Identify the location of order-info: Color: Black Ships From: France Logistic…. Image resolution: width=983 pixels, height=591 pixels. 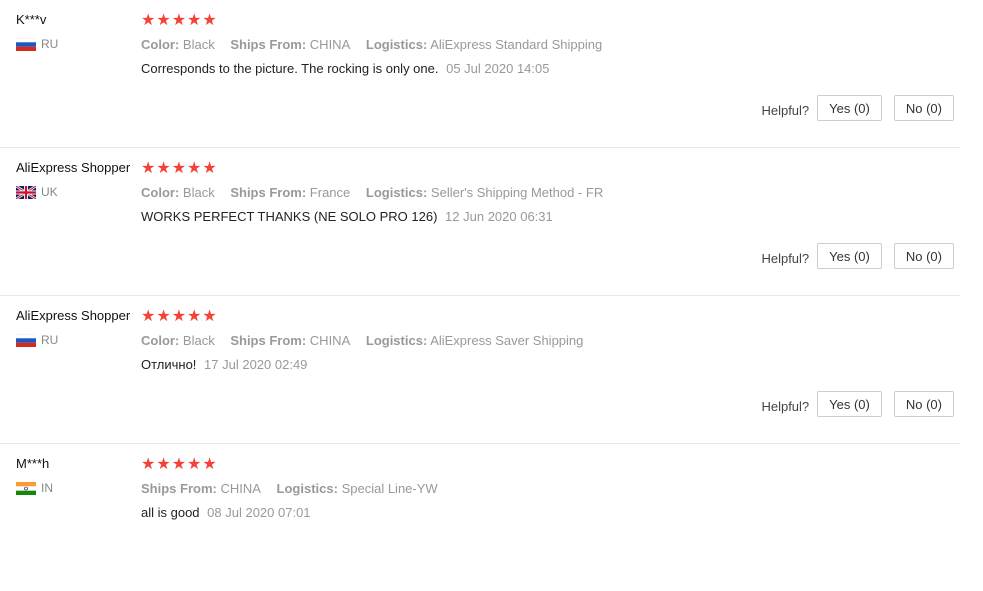
(546, 192).